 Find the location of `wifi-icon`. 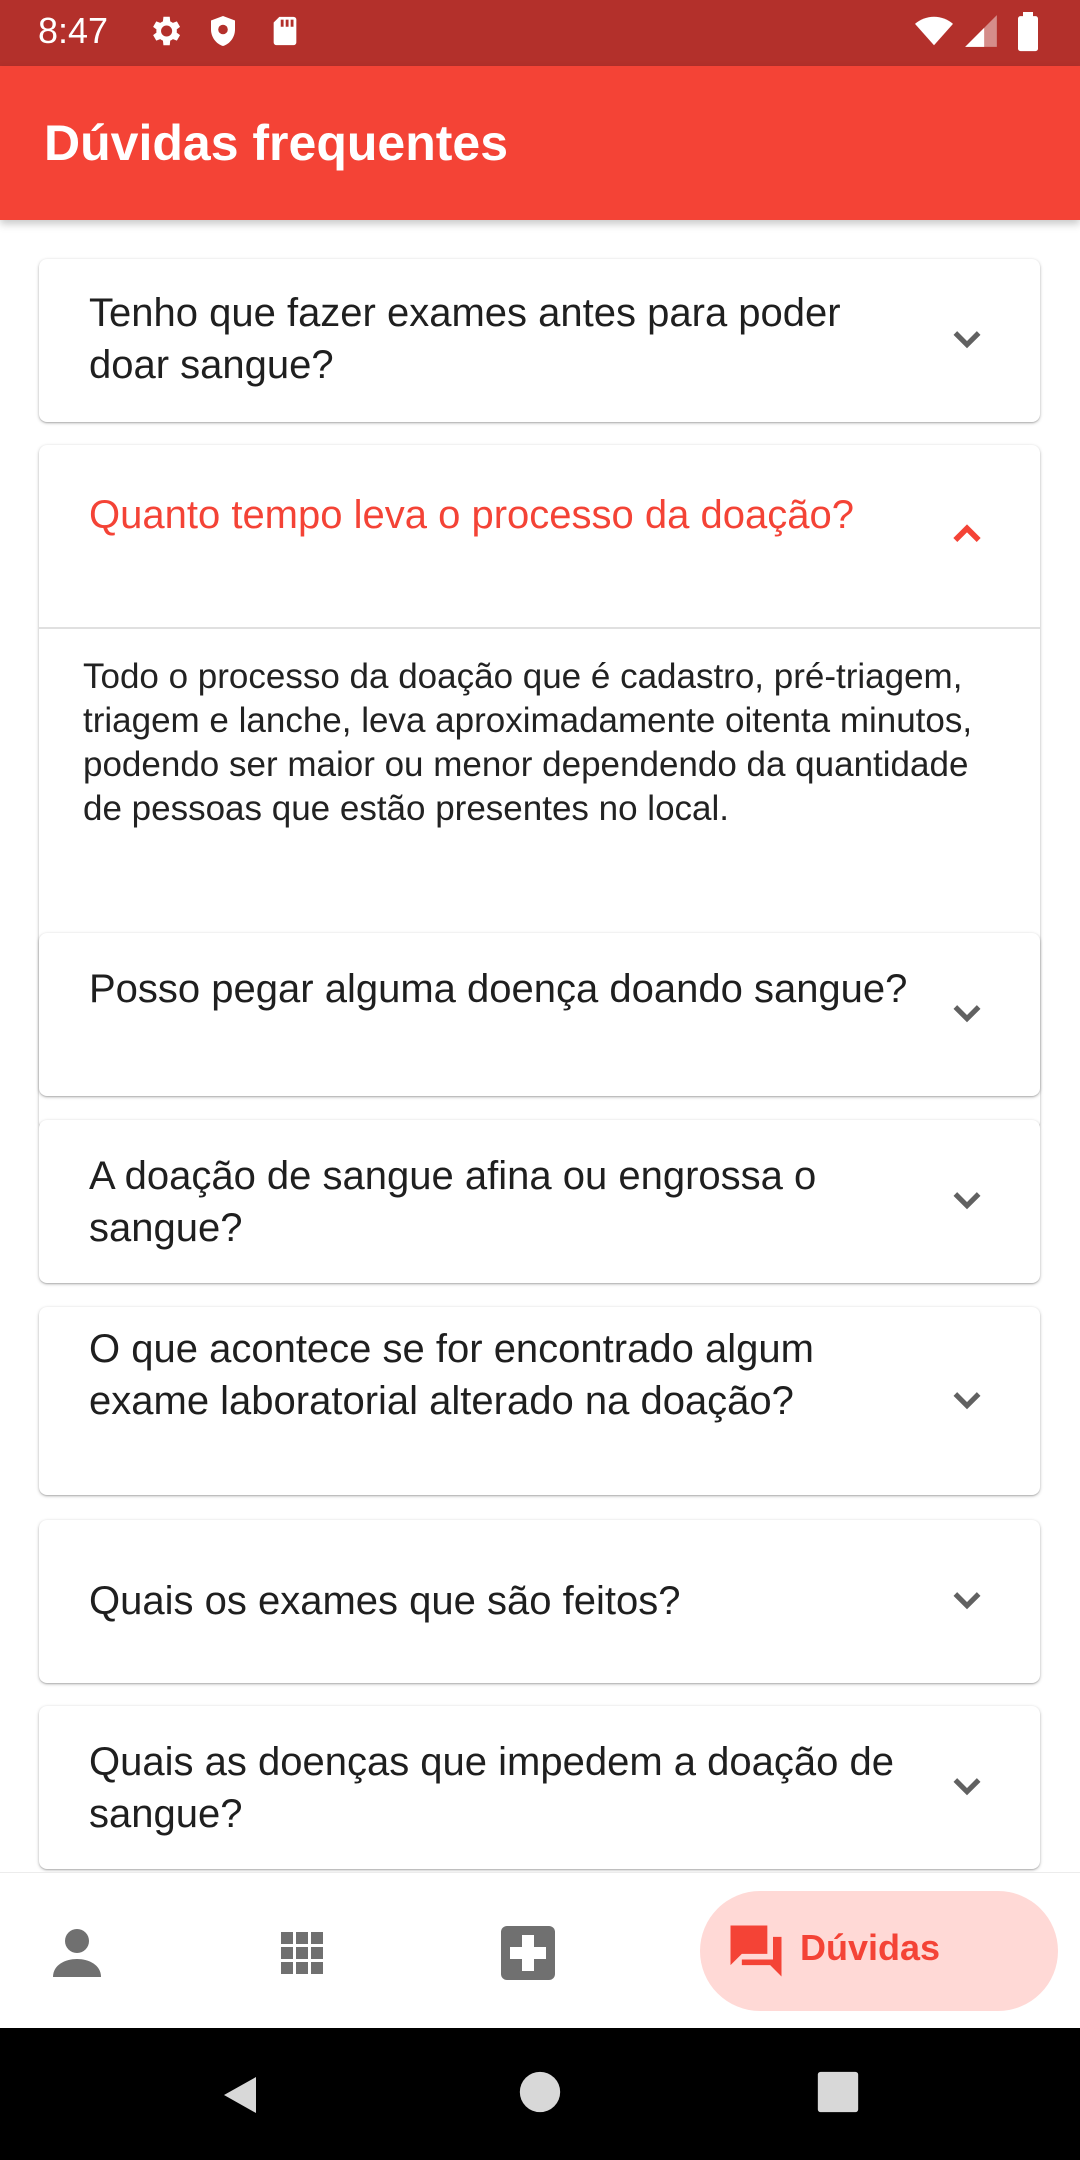

wifi-icon is located at coordinates (934, 33).